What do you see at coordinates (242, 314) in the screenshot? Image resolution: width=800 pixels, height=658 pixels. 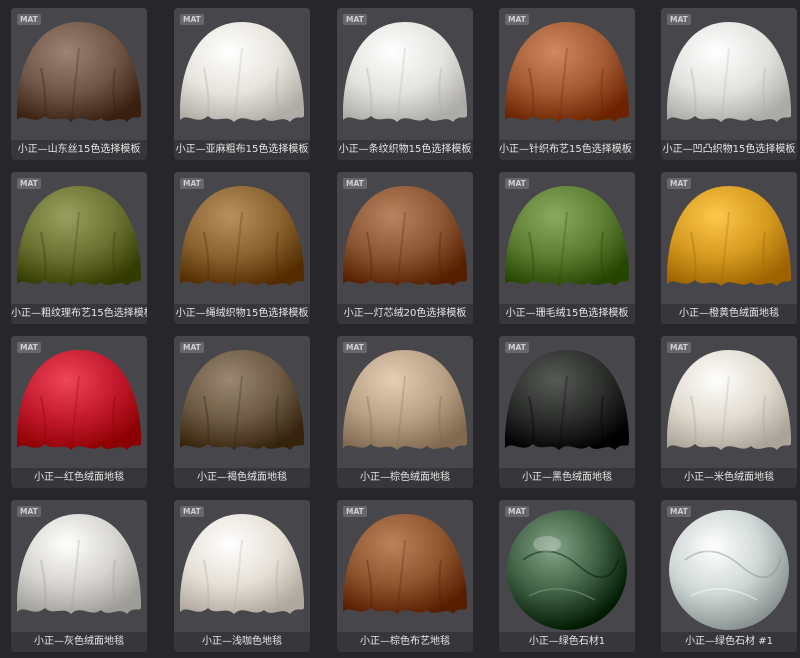 I see `material-label: 小正—绳绒织物15色选择模板` at bounding box center [242, 314].